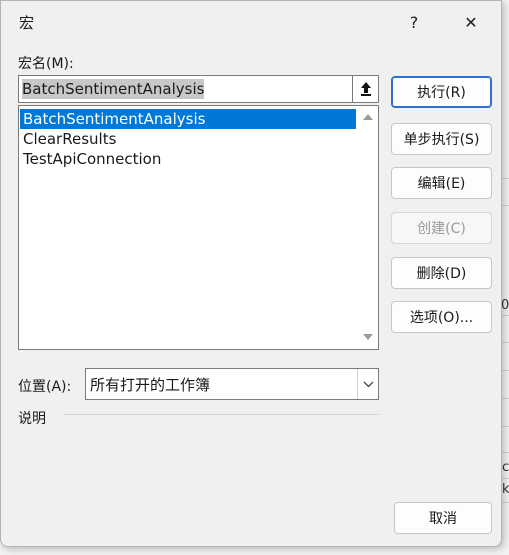  What do you see at coordinates (368, 337) in the screenshot?
I see `scroll-down-icon` at bounding box center [368, 337].